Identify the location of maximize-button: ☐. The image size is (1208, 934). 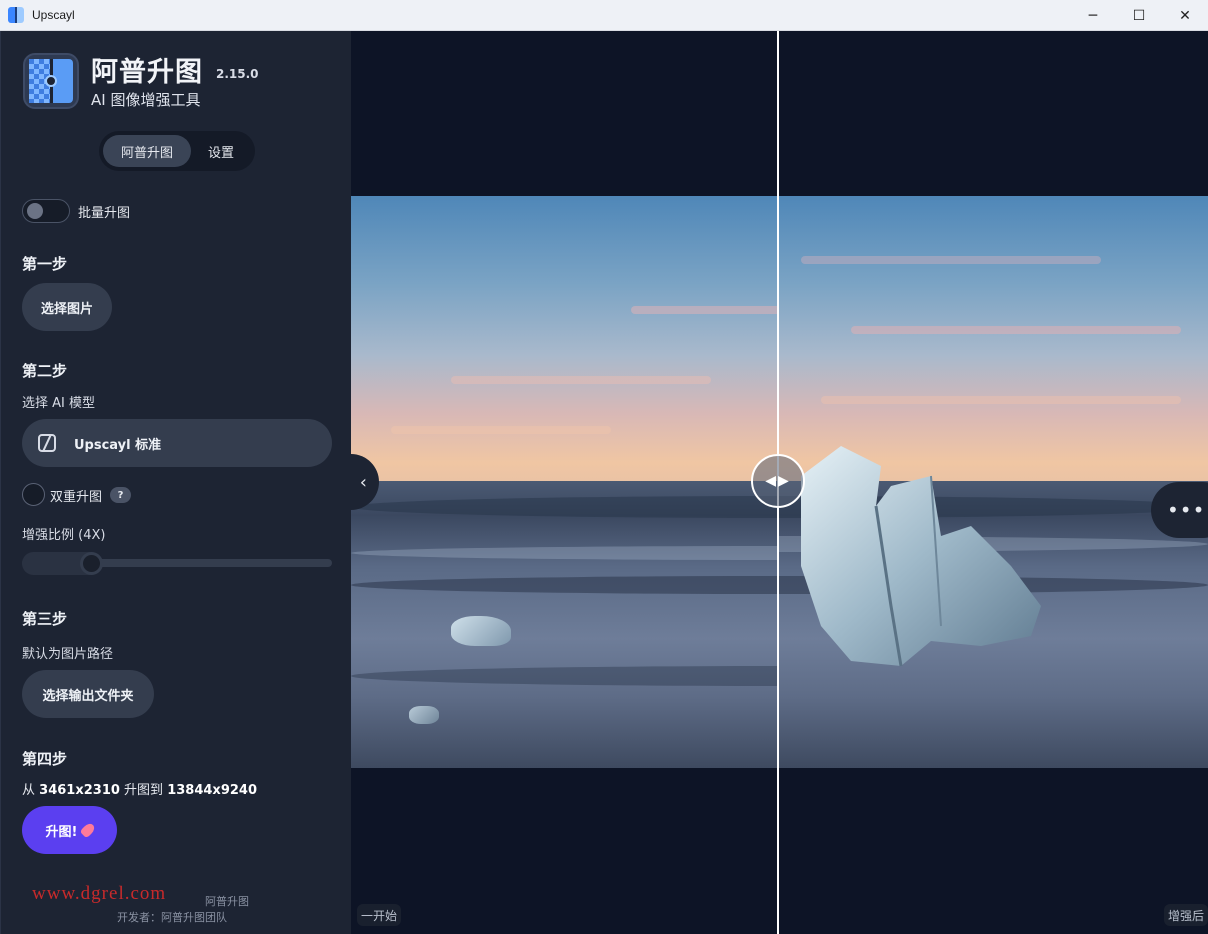
(1139, 15).